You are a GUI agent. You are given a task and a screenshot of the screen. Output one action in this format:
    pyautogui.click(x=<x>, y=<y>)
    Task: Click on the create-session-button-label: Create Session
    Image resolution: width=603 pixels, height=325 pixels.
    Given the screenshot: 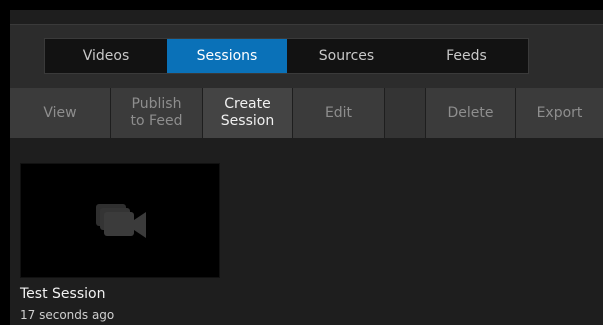 What is the action you would take?
    pyautogui.click(x=247, y=112)
    